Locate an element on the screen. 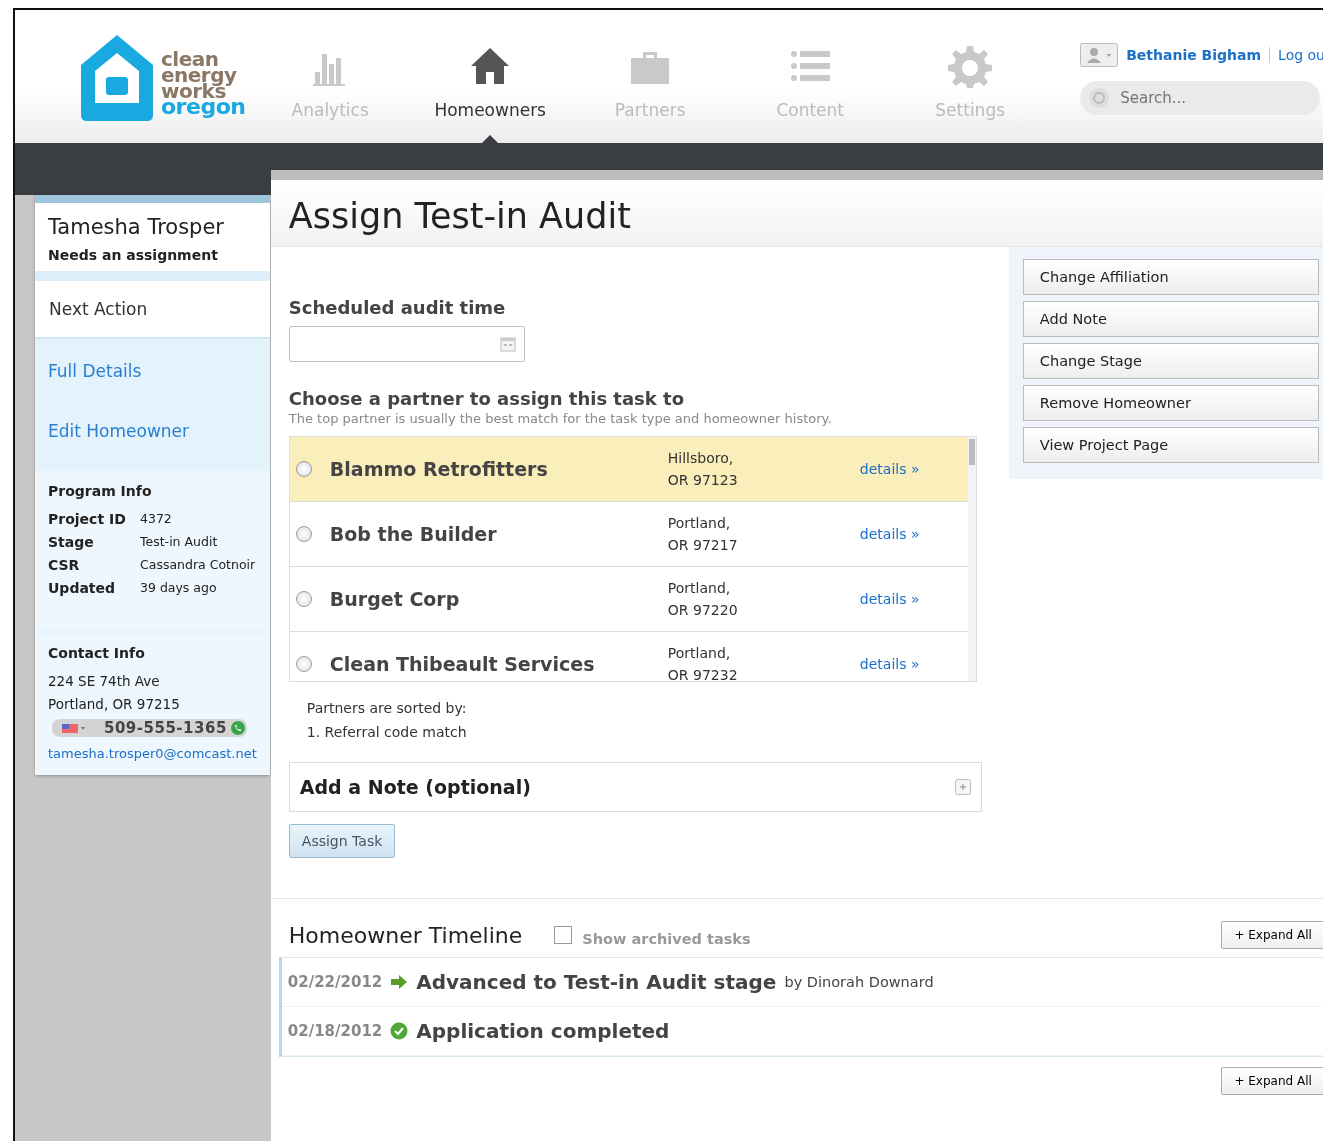 This screenshot has width=1323, height=1141. check-circle-icon is located at coordinates (399, 1031).